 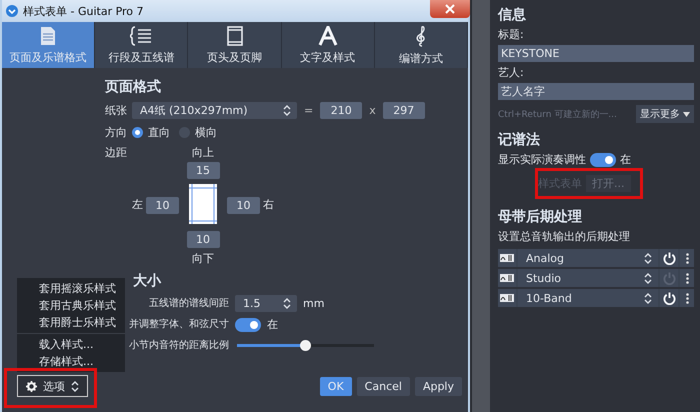 I want to click on orientation-label: 方向, so click(x=116, y=132).